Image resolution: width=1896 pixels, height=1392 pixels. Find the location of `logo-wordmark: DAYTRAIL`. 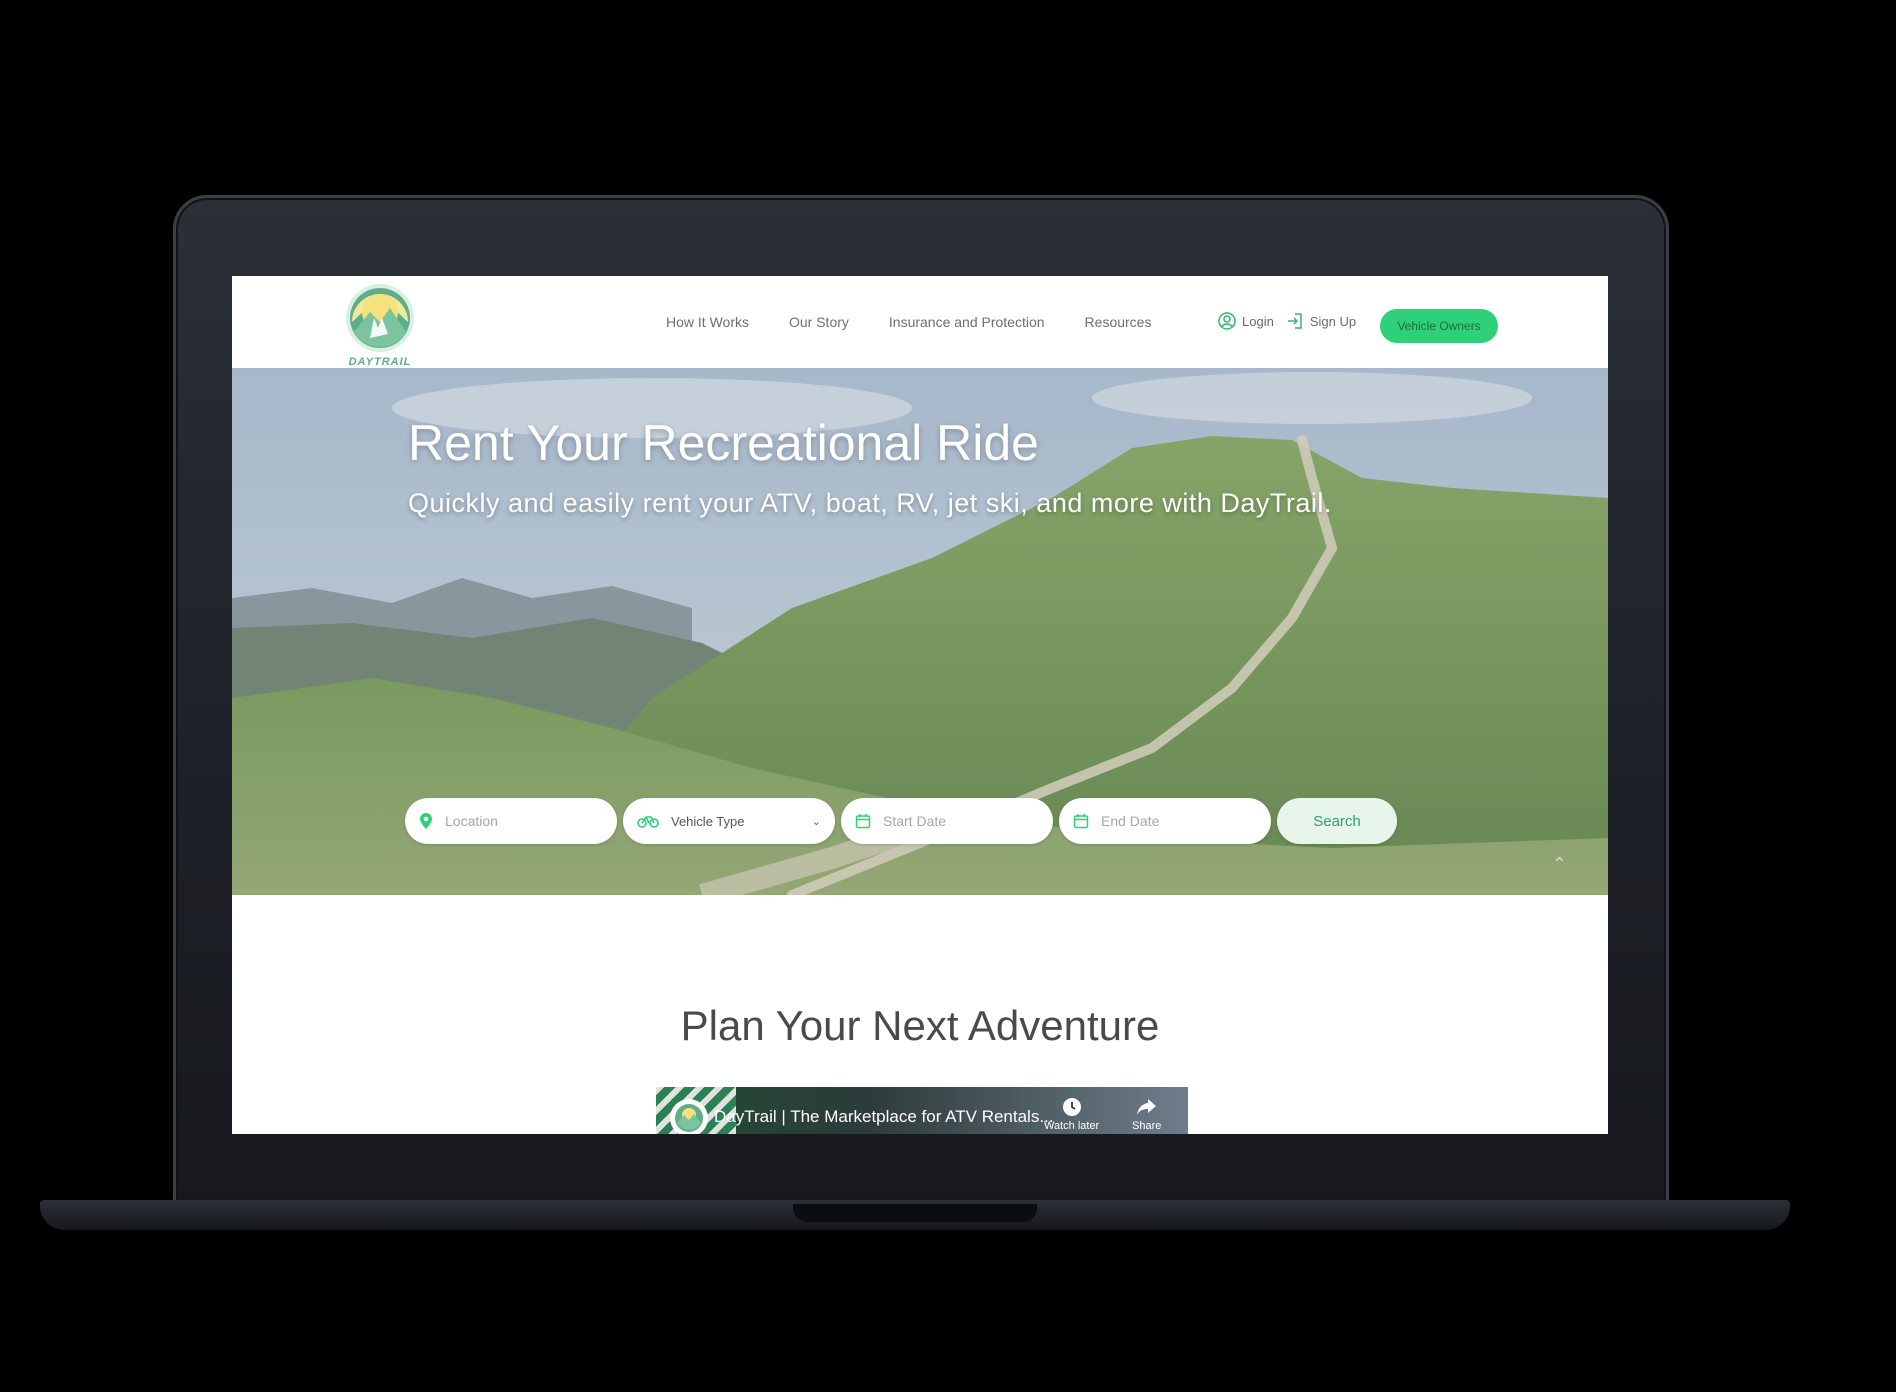

logo-wordmark: DAYTRAIL is located at coordinates (380, 362).